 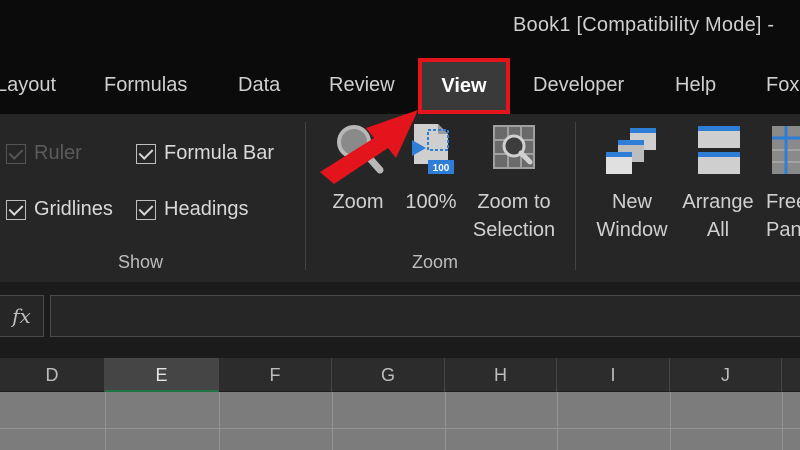 I want to click on ruler-check-icon, so click(x=16, y=153).